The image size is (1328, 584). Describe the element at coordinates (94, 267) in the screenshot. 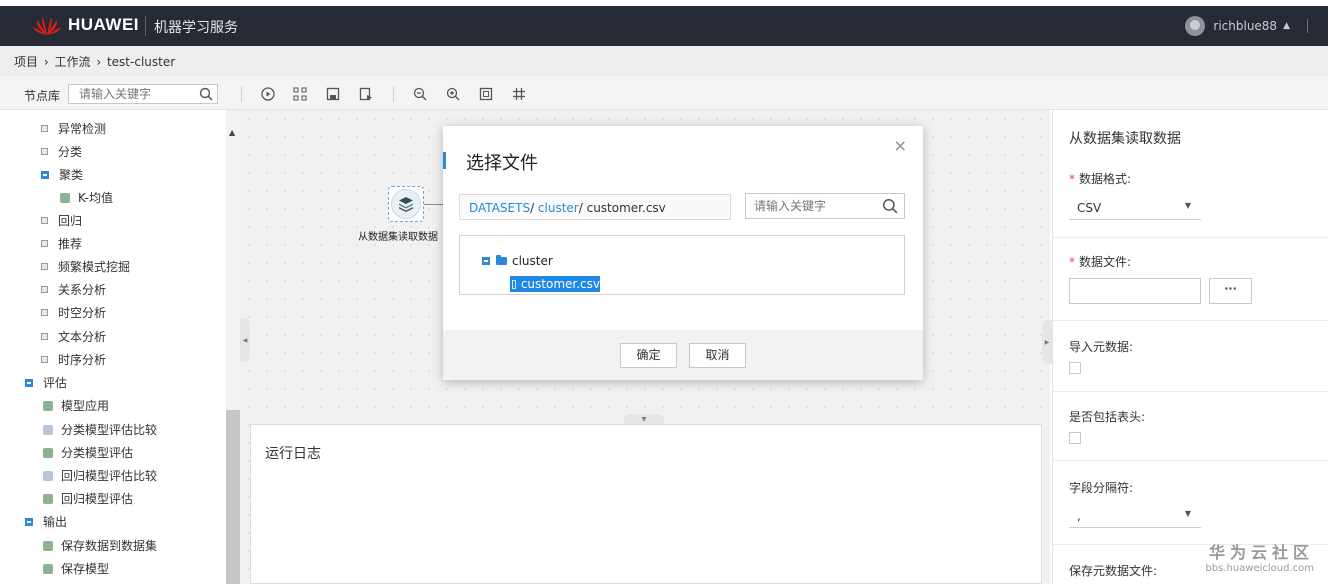

I see `tree-item-label: 频繁模式挖掘` at that location.